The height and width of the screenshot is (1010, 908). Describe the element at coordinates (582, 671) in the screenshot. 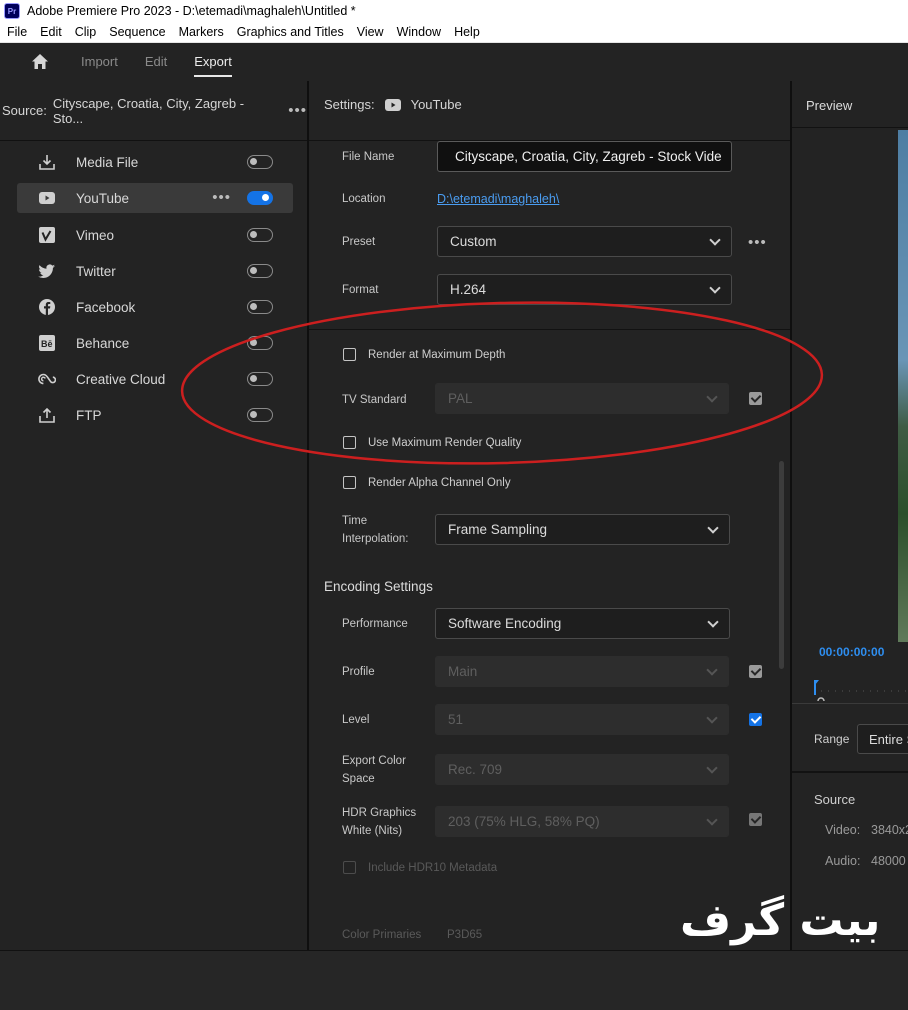

I see `profile-dropdown: Main` at that location.